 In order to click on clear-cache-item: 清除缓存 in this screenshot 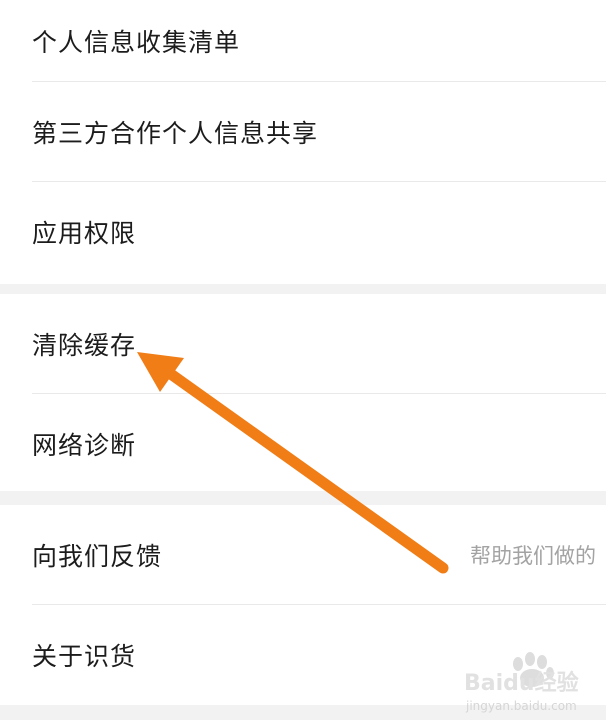, I will do `click(303, 344)`.